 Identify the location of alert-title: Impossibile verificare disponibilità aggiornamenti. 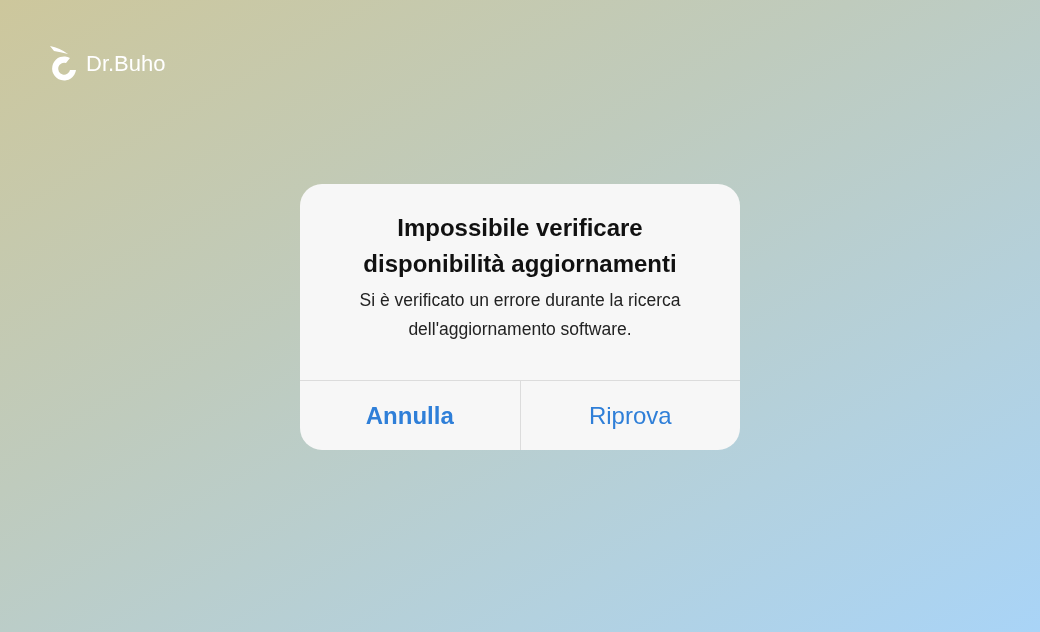
(520, 246).